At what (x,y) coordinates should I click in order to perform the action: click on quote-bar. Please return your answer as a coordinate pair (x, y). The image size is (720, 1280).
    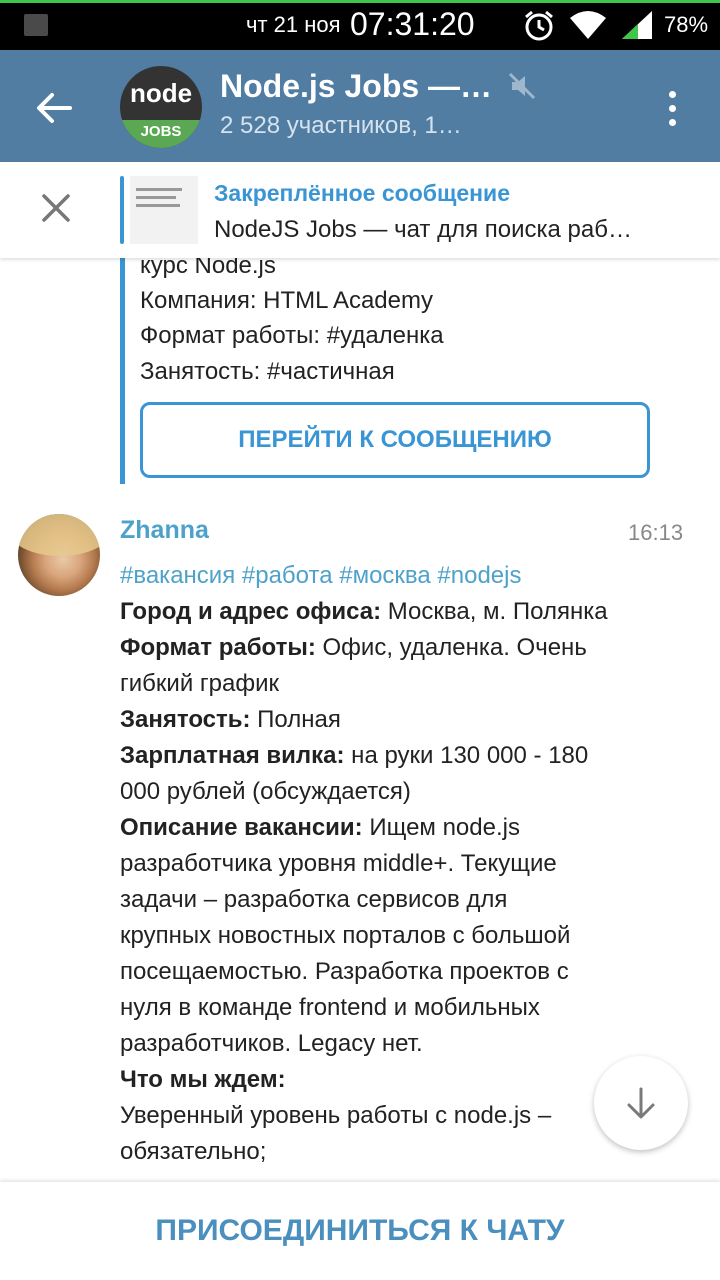
    Looking at the image, I should click on (122, 357).